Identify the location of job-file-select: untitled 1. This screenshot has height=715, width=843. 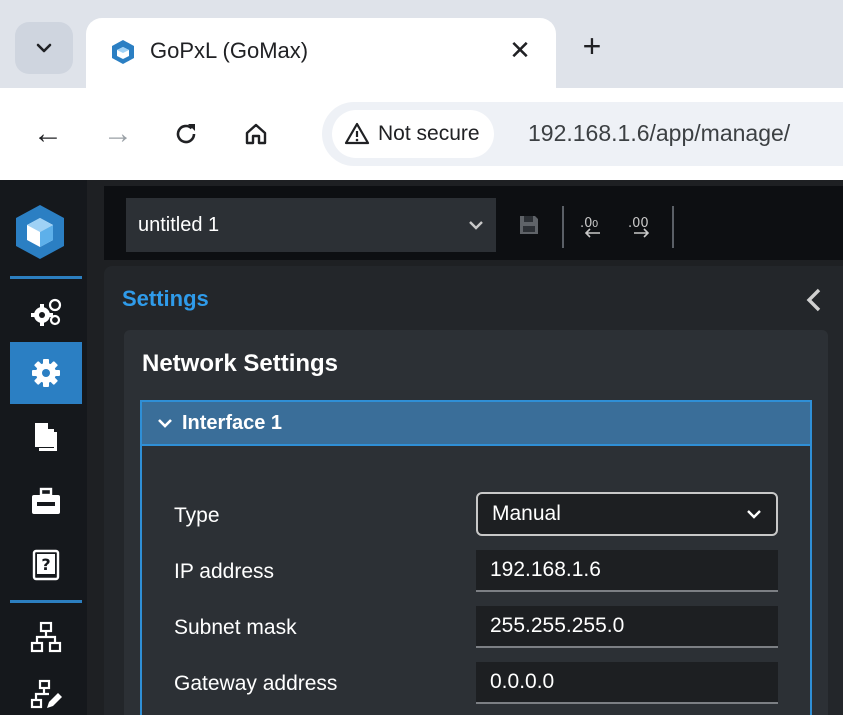
(311, 225).